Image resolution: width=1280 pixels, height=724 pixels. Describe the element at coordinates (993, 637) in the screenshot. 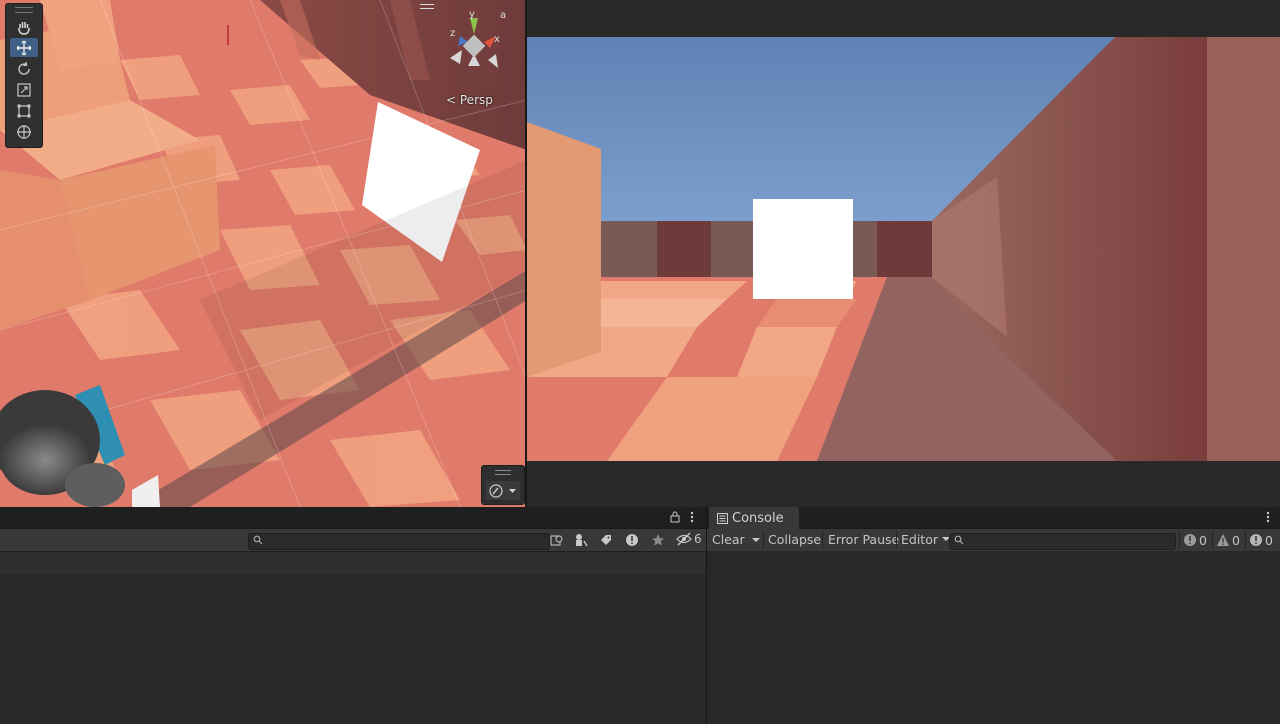

I see `console-log-area` at that location.